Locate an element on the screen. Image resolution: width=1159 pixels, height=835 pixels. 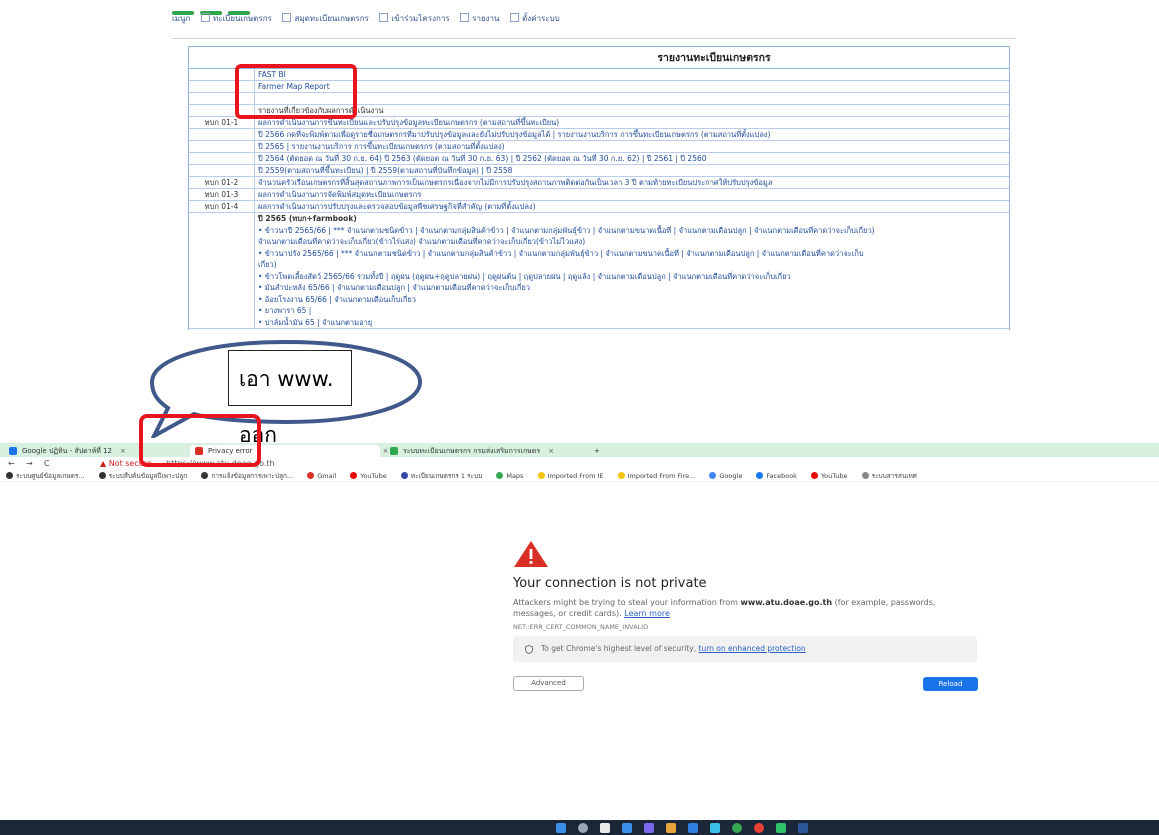
menu-item-join-project: เข้าร่วมโครงการ is located at coordinates (414, 18).